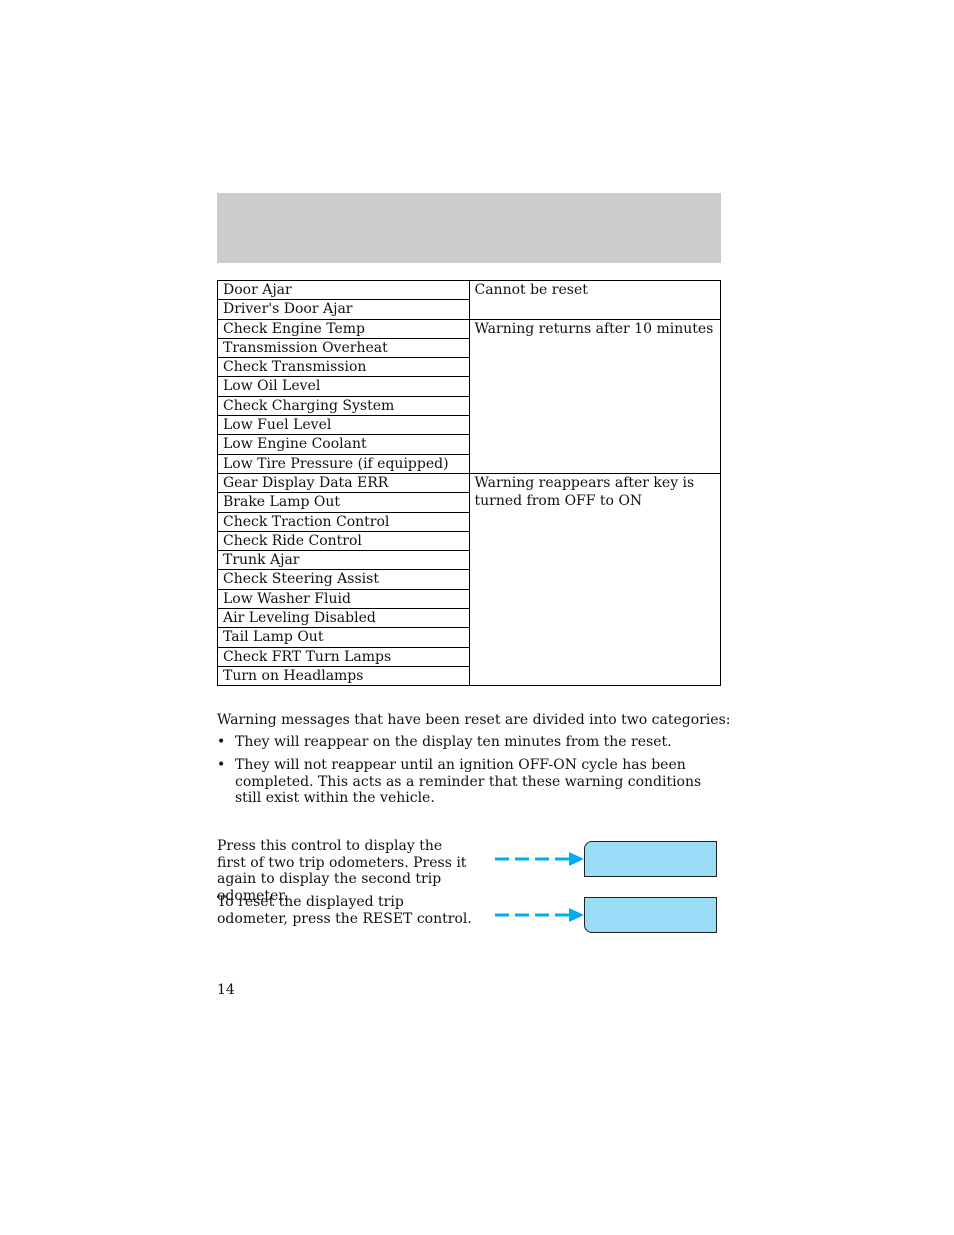 This screenshot has width=954, height=1235. What do you see at coordinates (343, 348) in the screenshot?
I see `warning-message: Transmission Overheat` at bounding box center [343, 348].